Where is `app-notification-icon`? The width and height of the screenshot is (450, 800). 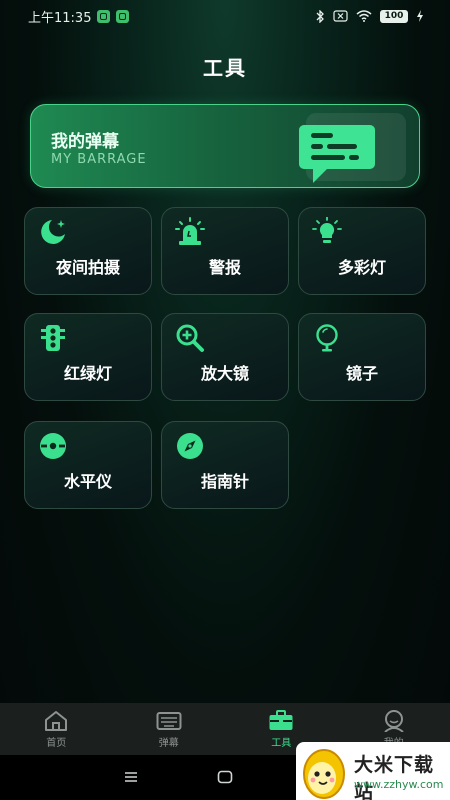 app-notification-icon is located at coordinates (104, 16).